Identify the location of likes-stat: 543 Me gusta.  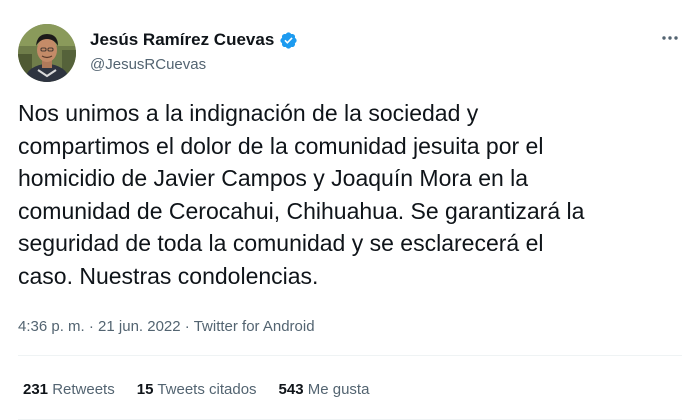
(324, 389).